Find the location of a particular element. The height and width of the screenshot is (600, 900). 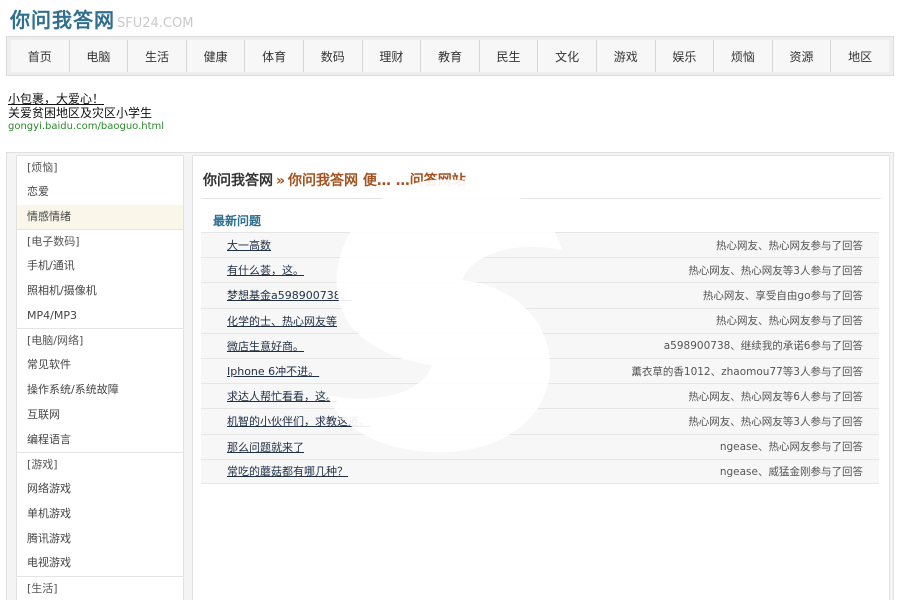

sidebar-category-heading: [烦恼] is located at coordinates (100, 168).